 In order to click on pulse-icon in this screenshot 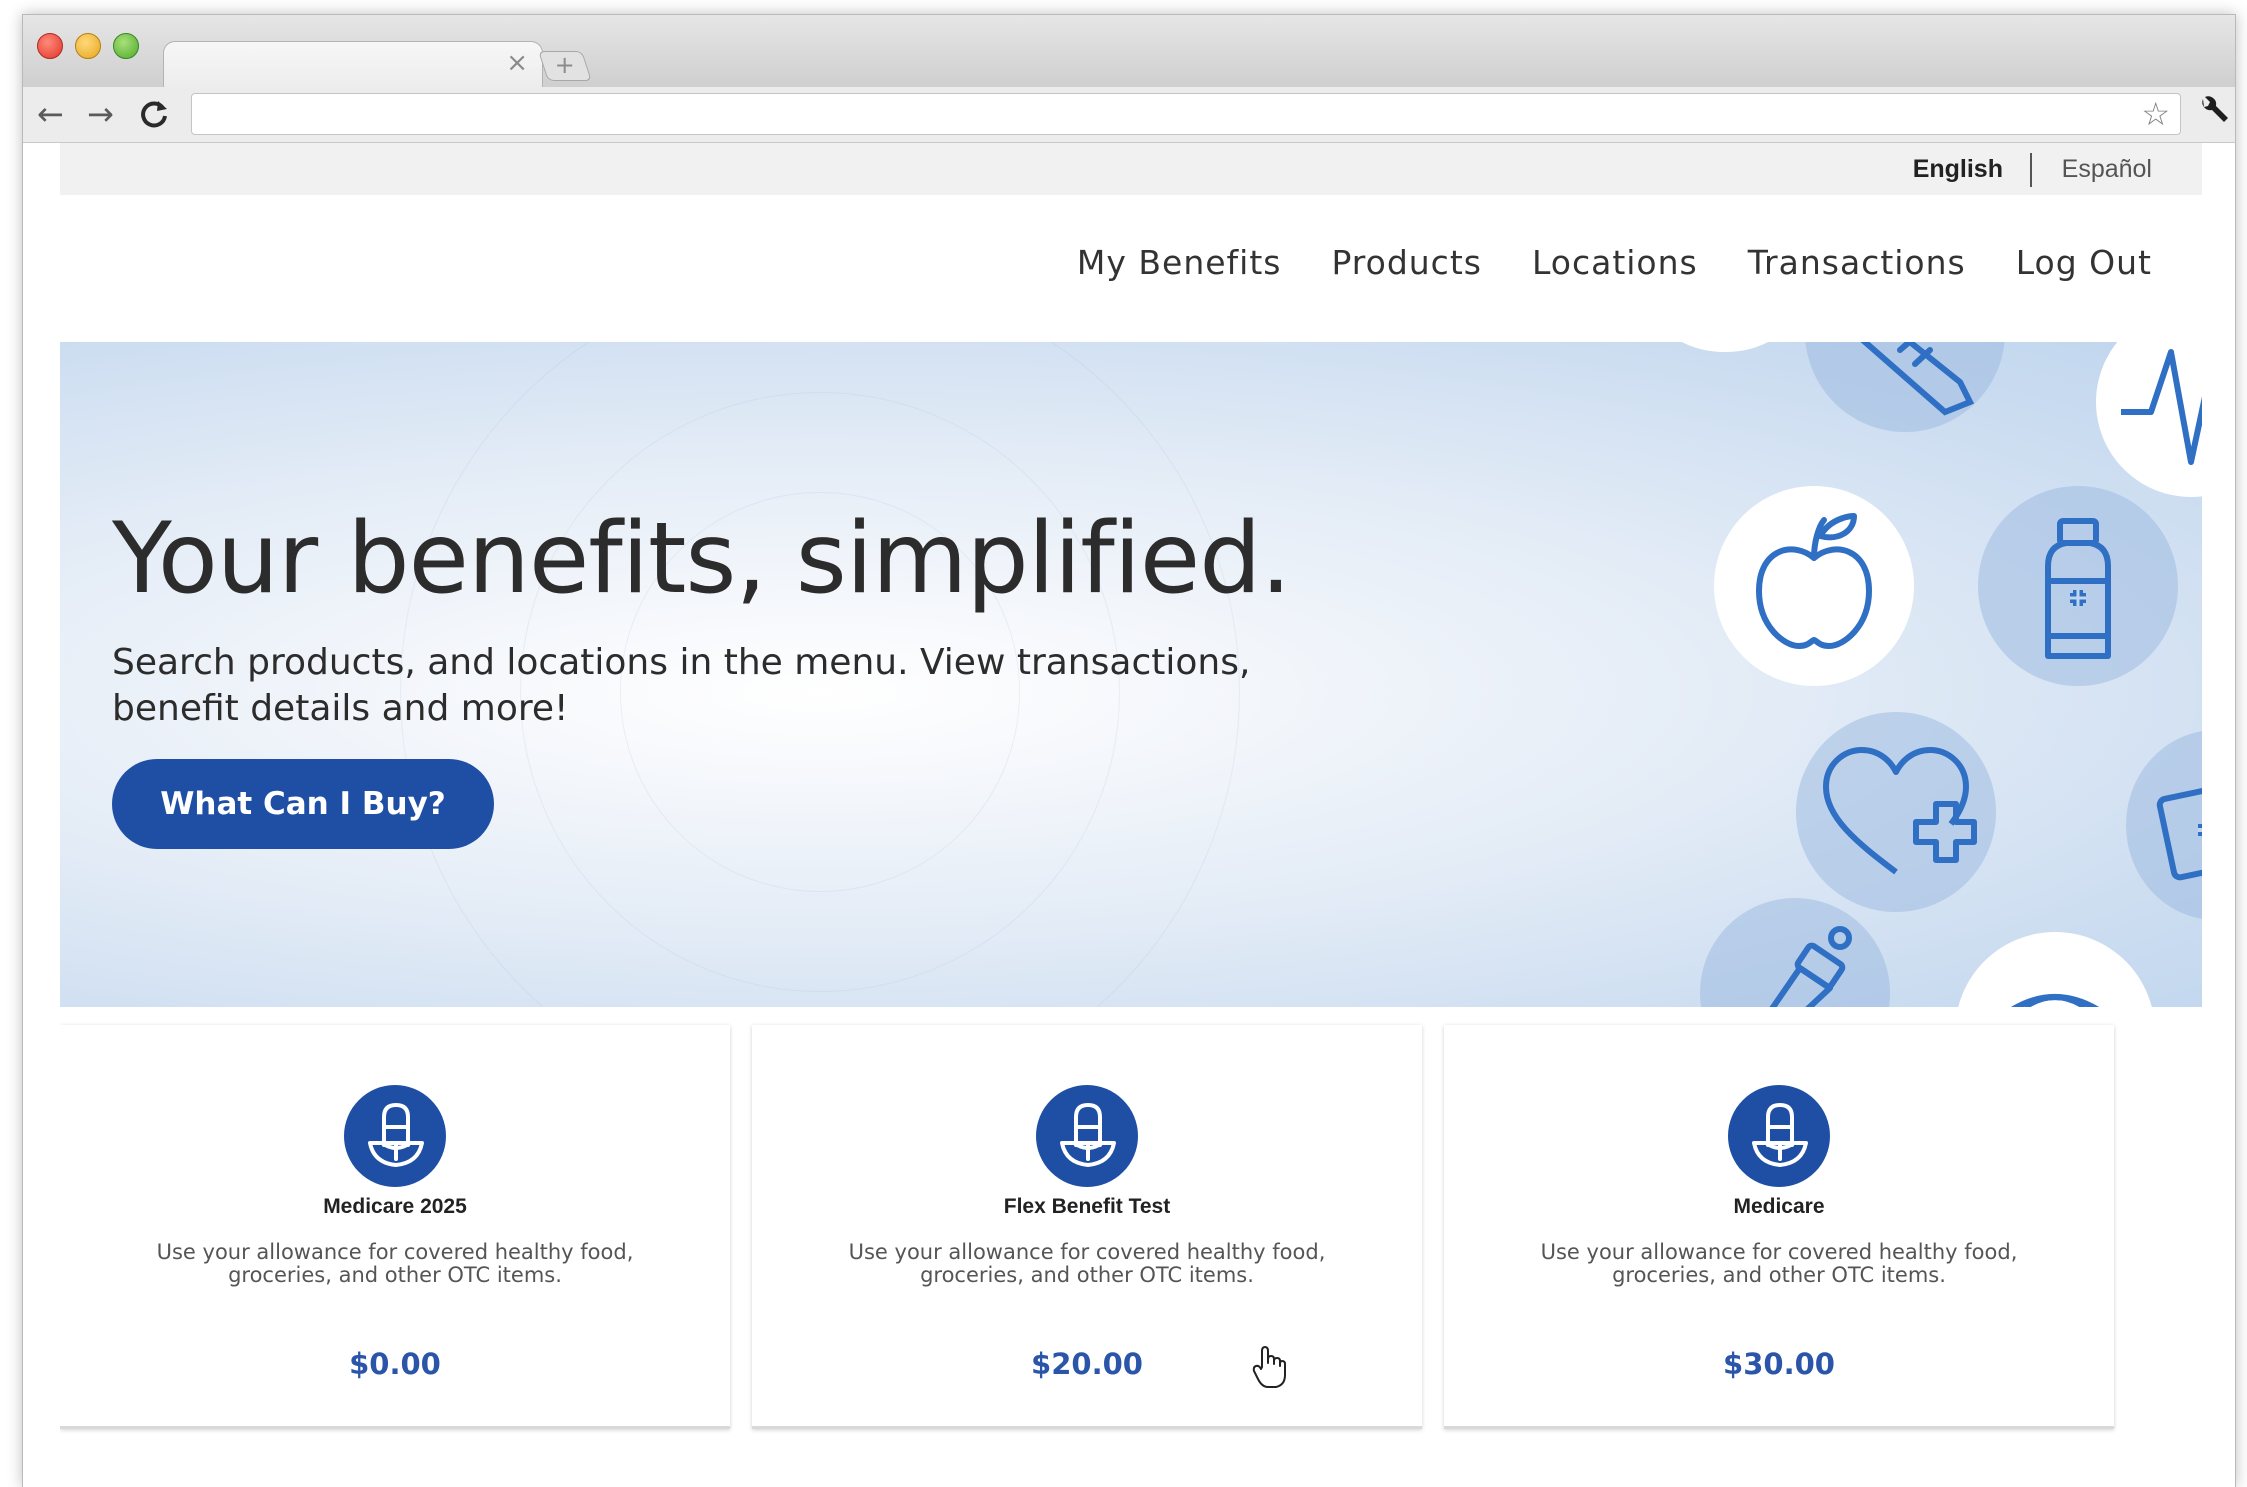, I will do `click(2149, 419)`.